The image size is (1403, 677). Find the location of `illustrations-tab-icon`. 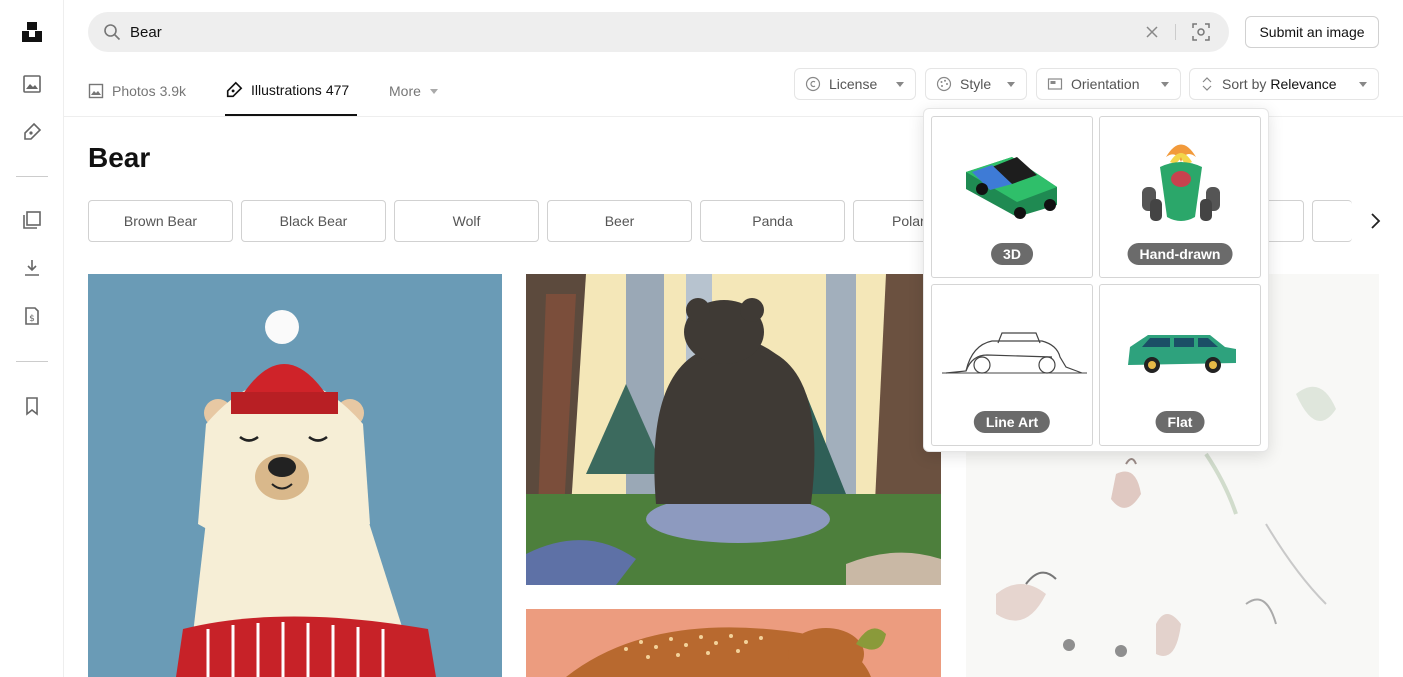

illustrations-tab-icon is located at coordinates (234, 89).